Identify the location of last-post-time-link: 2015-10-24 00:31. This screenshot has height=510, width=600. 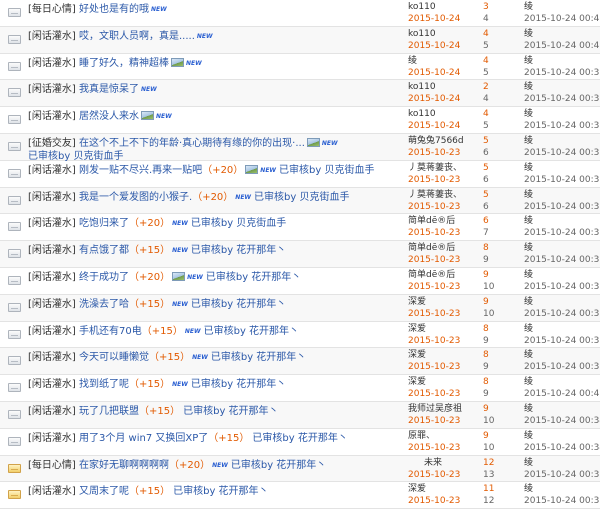
(562, 153).